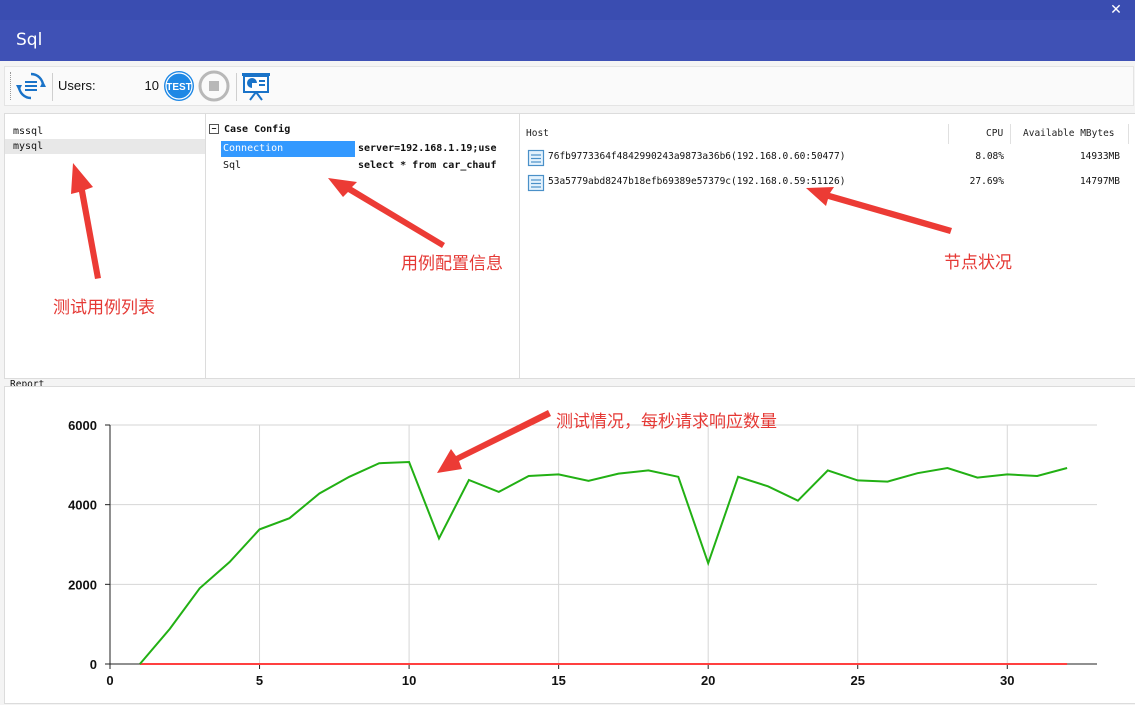  I want to click on x-tick-label: 5, so click(259, 680).